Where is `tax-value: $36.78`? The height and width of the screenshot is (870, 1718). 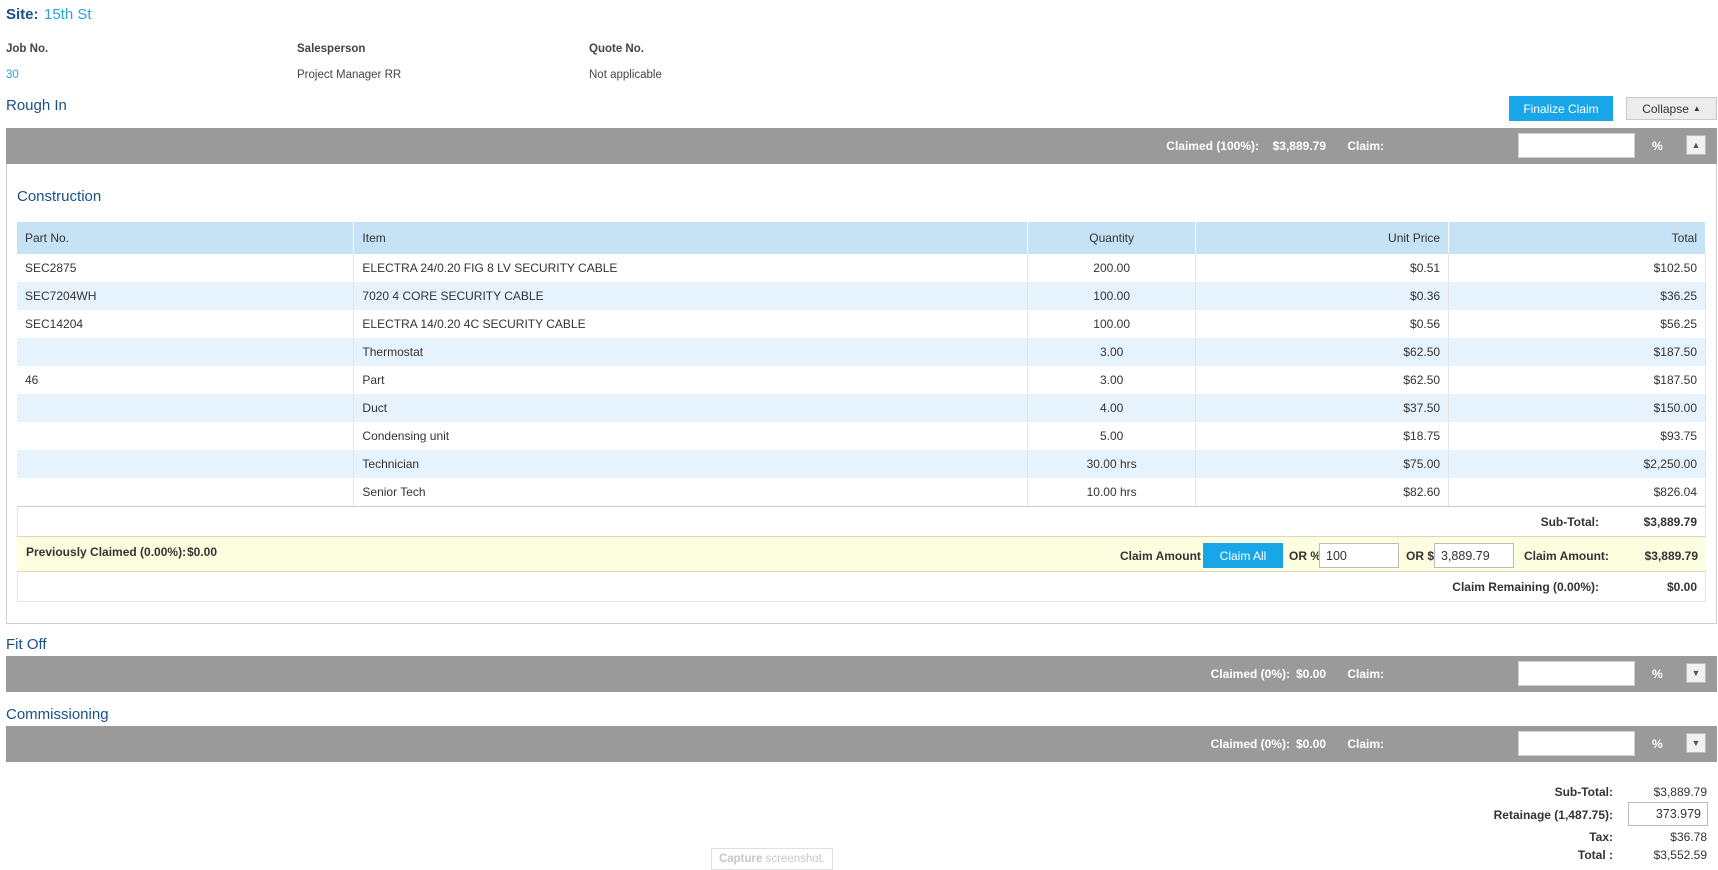
tax-value: $36.78 is located at coordinates (1688, 837).